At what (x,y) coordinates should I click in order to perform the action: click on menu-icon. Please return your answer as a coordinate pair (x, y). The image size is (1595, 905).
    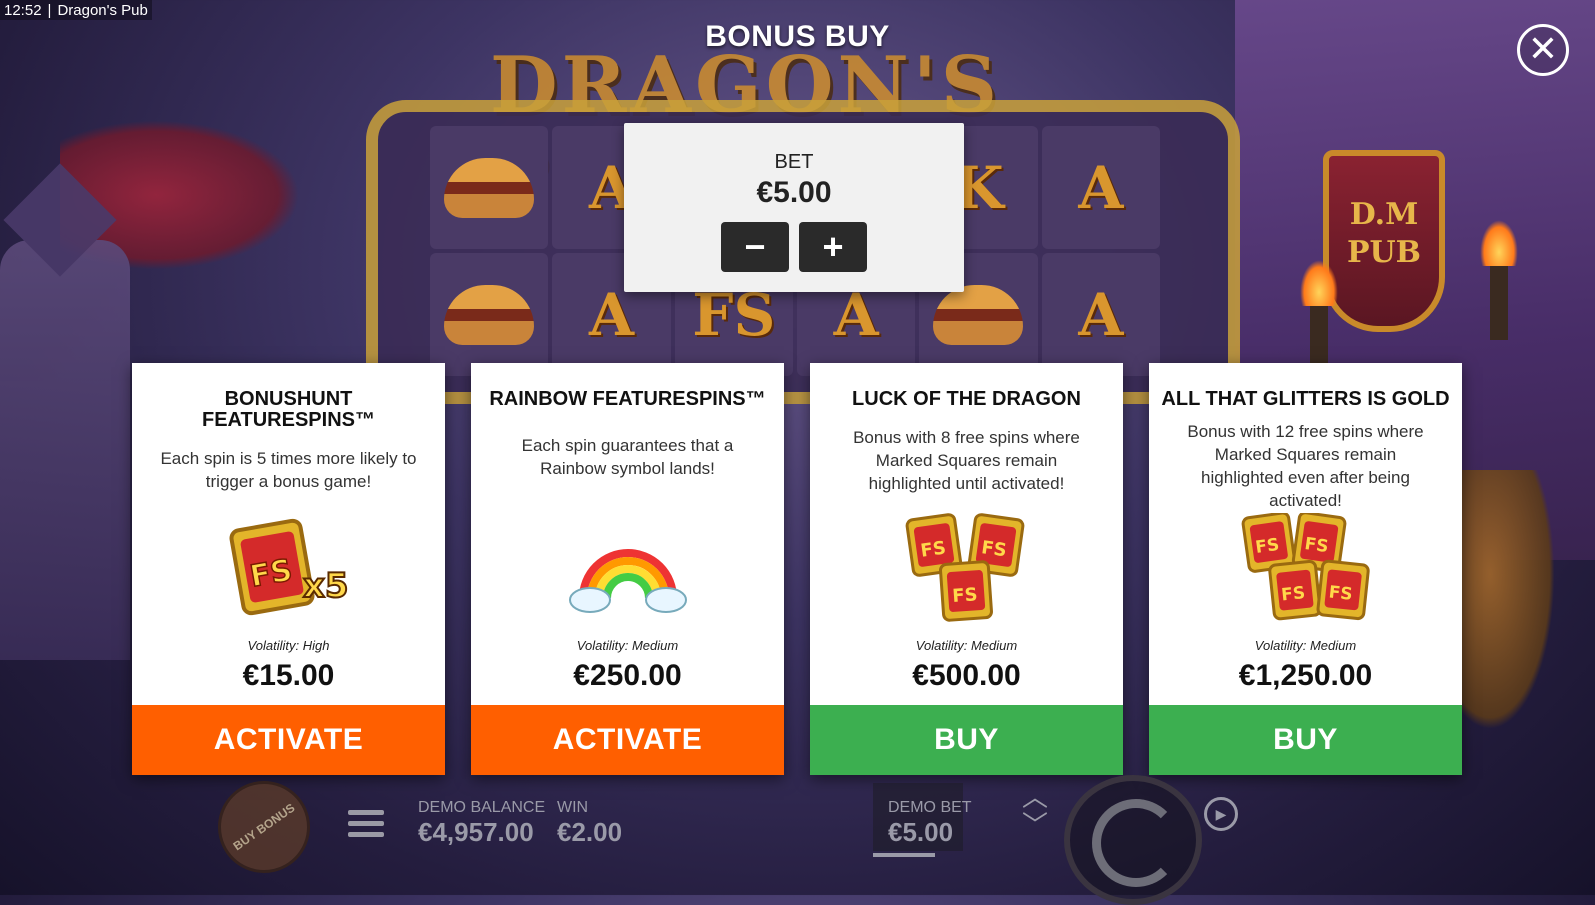
    Looking at the image, I should click on (366, 824).